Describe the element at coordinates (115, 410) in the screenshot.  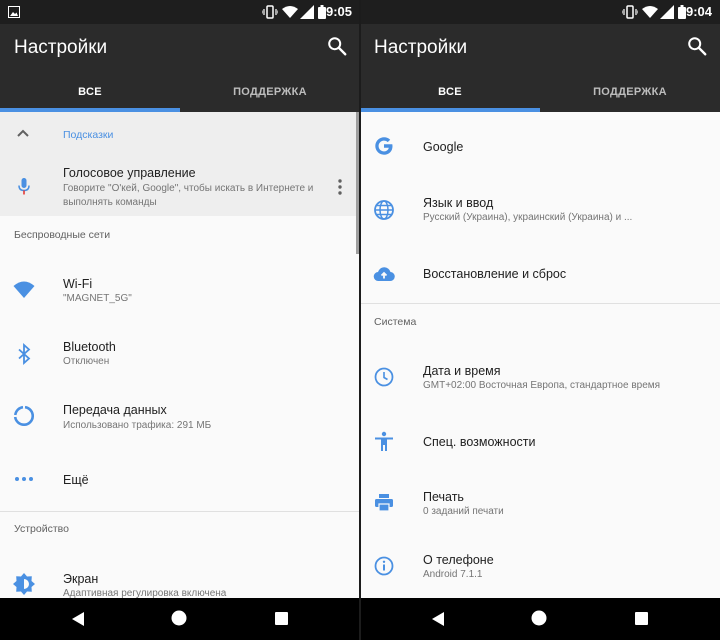
I see `data-usage-title: Передача данных` at that location.